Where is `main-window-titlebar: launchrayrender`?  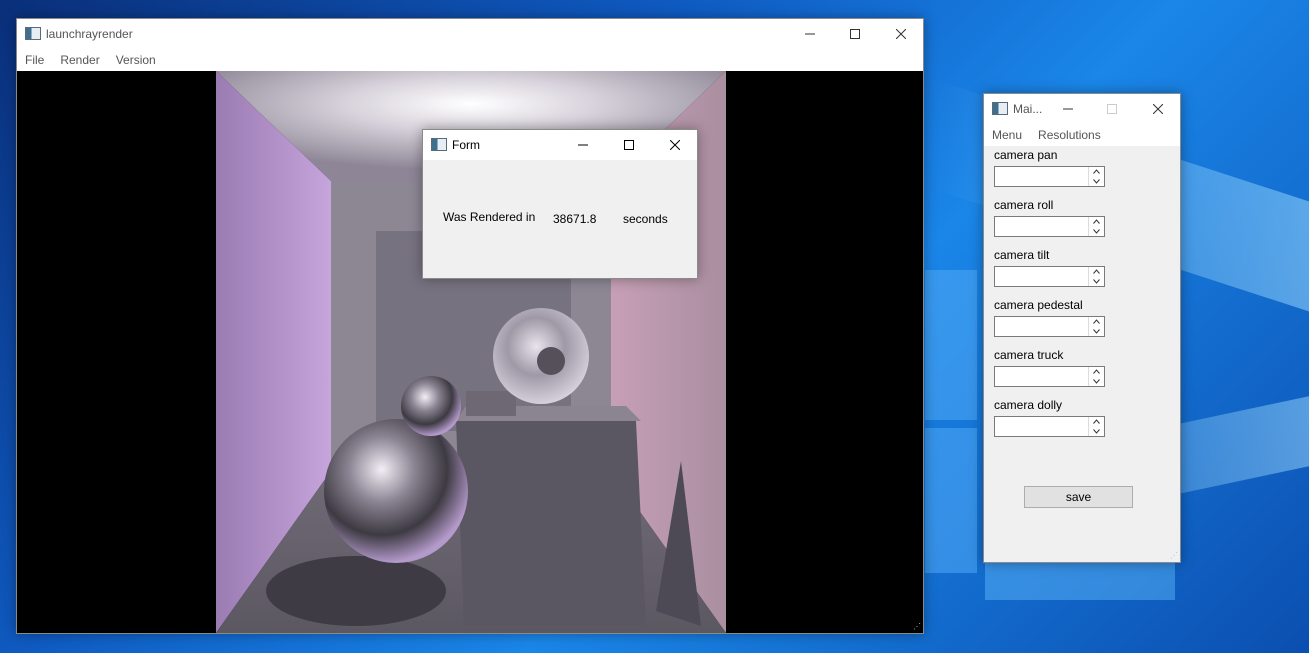 main-window-titlebar: launchrayrender is located at coordinates (470, 34).